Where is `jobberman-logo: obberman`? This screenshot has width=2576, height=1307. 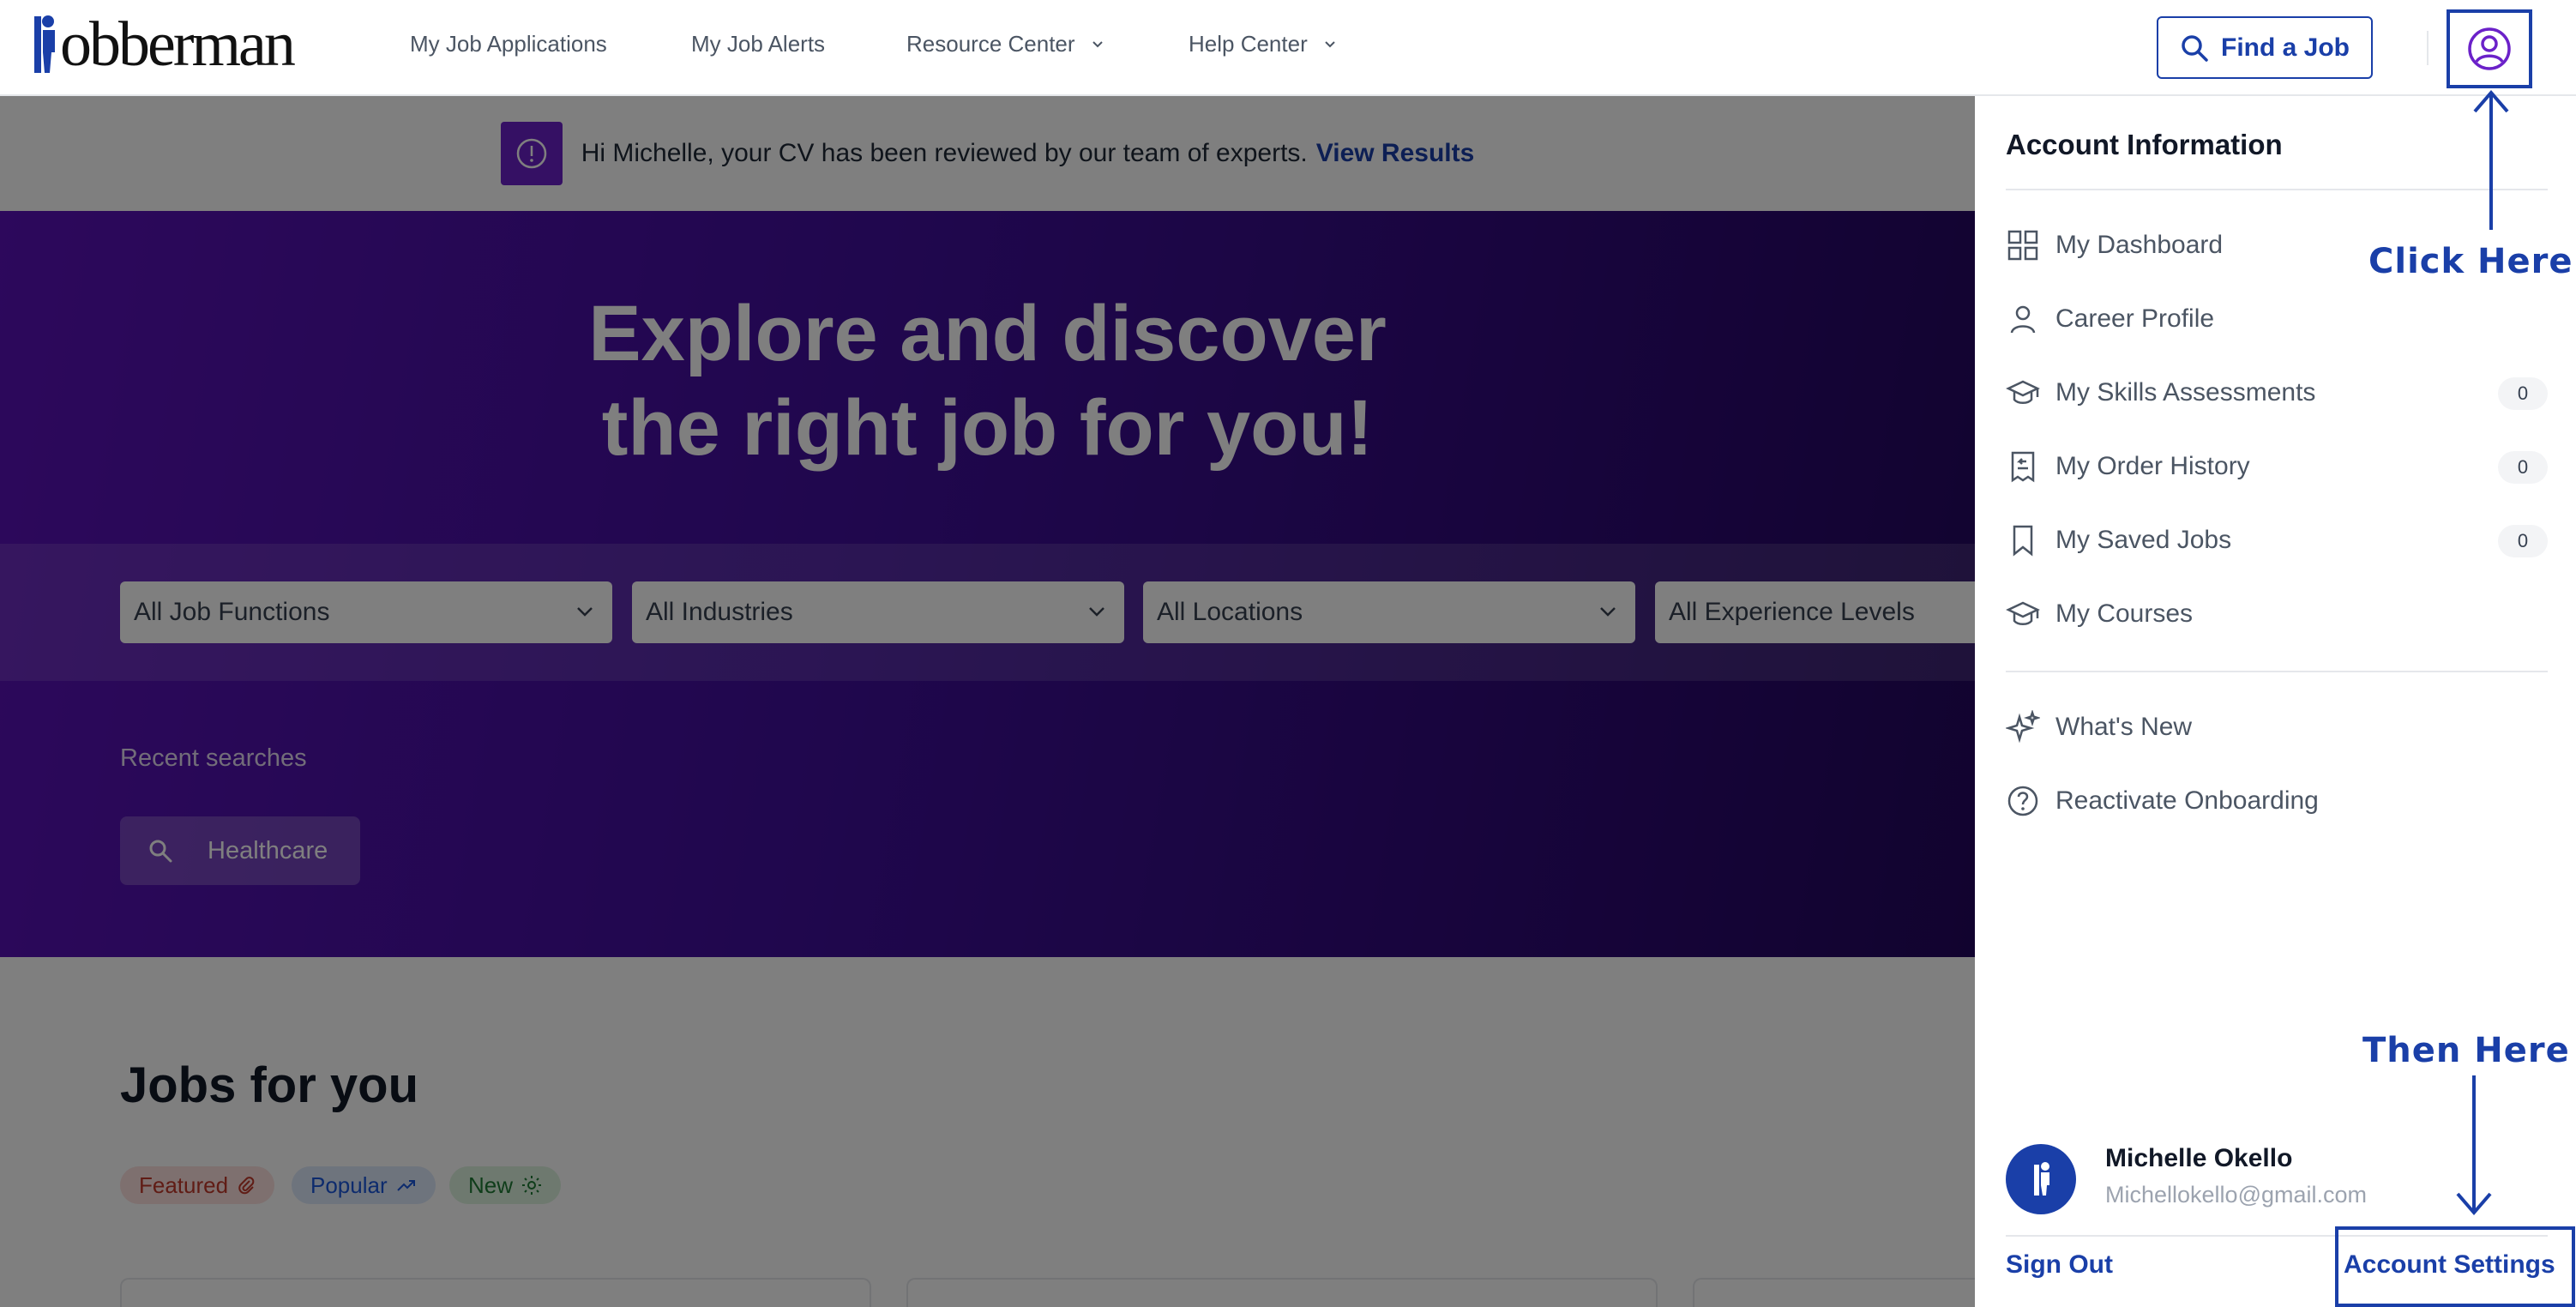
jobberman-logo: obberman is located at coordinates (164, 44).